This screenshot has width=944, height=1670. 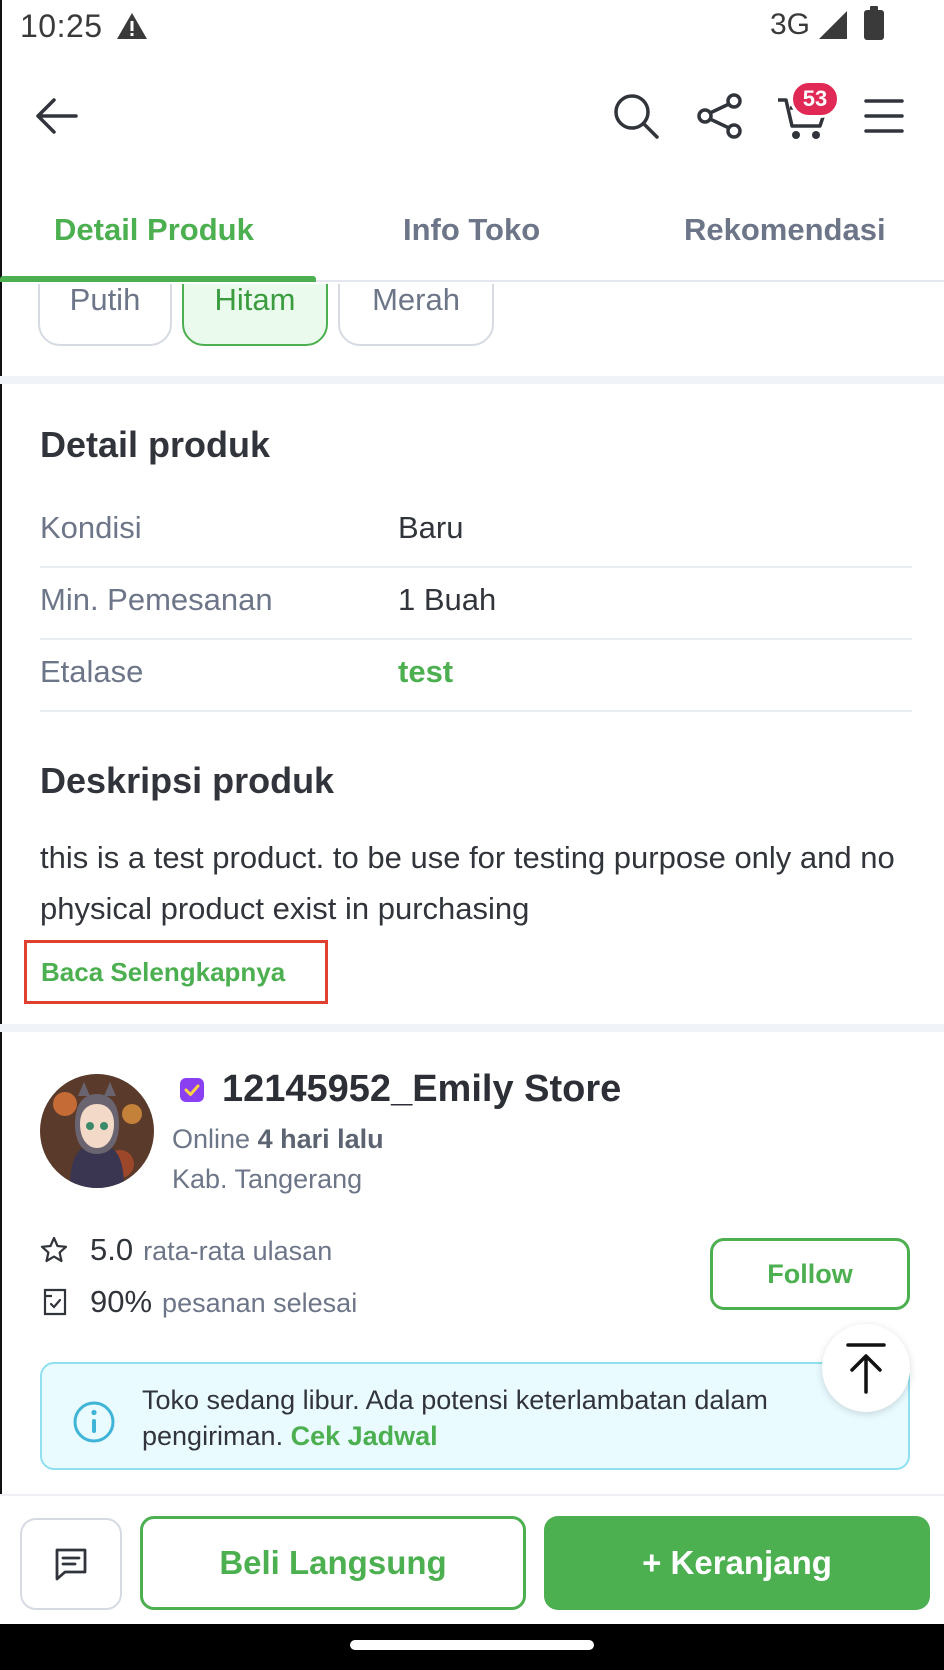 What do you see at coordinates (267, 1179) in the screenshot?
I see `store-location: Kab. Tangerang` at bounding box center [267, 1179].